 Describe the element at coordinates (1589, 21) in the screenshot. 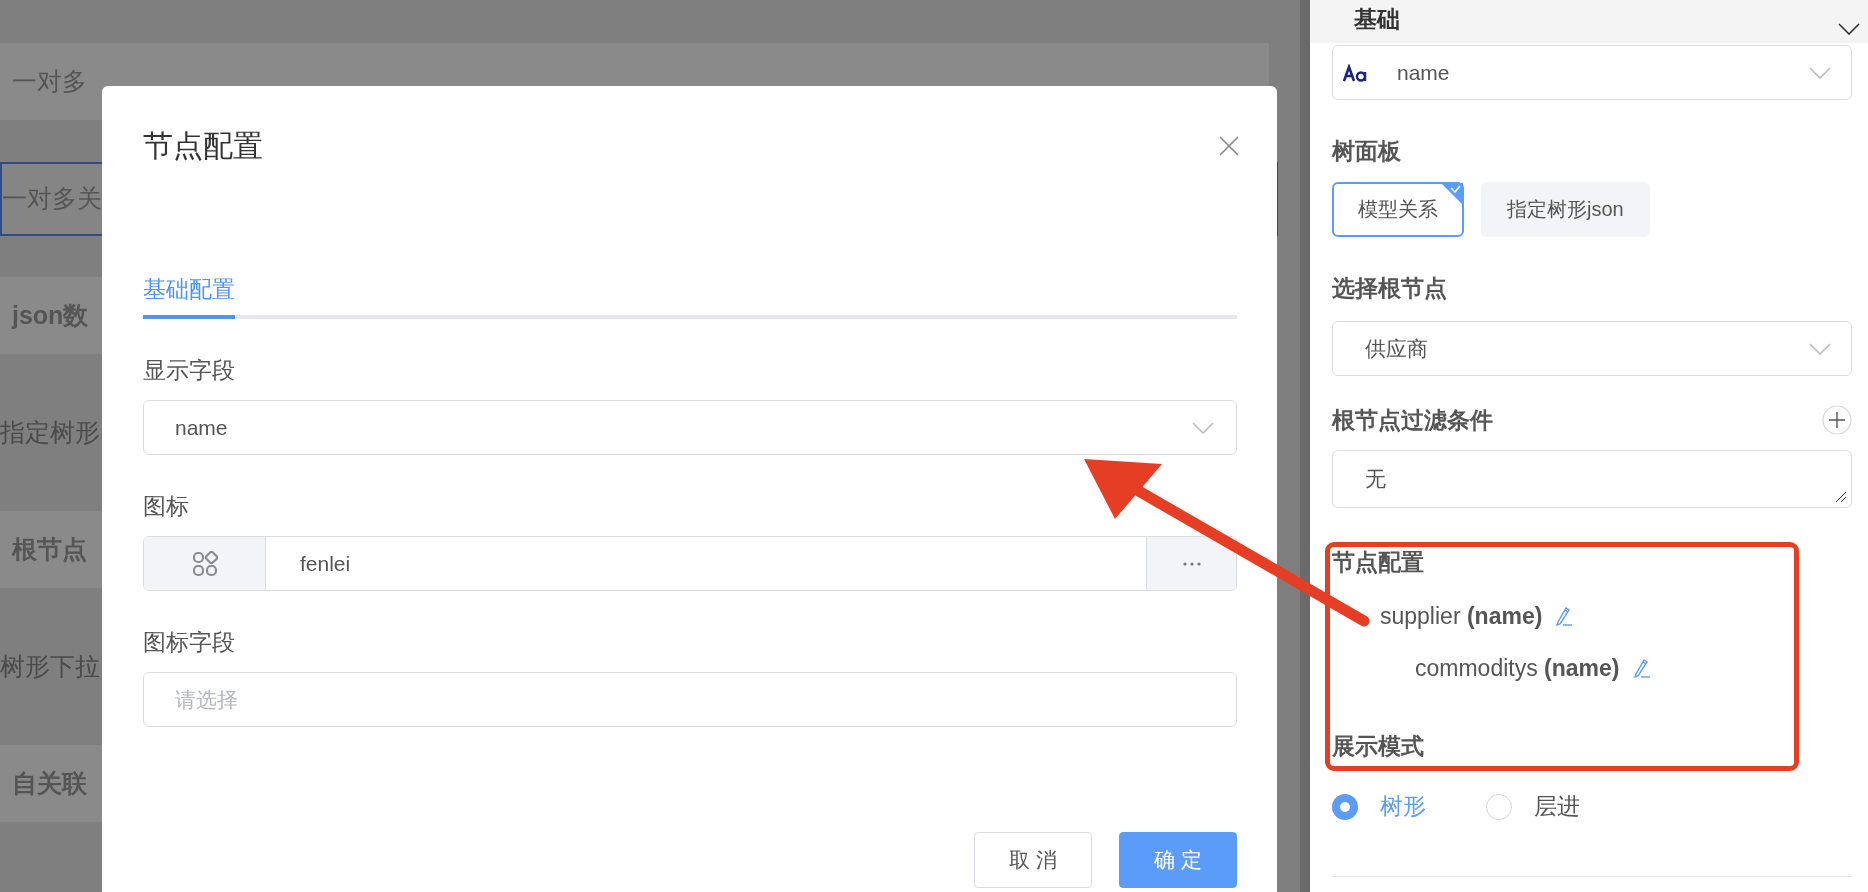

I see `section-header: 基础` at that location.